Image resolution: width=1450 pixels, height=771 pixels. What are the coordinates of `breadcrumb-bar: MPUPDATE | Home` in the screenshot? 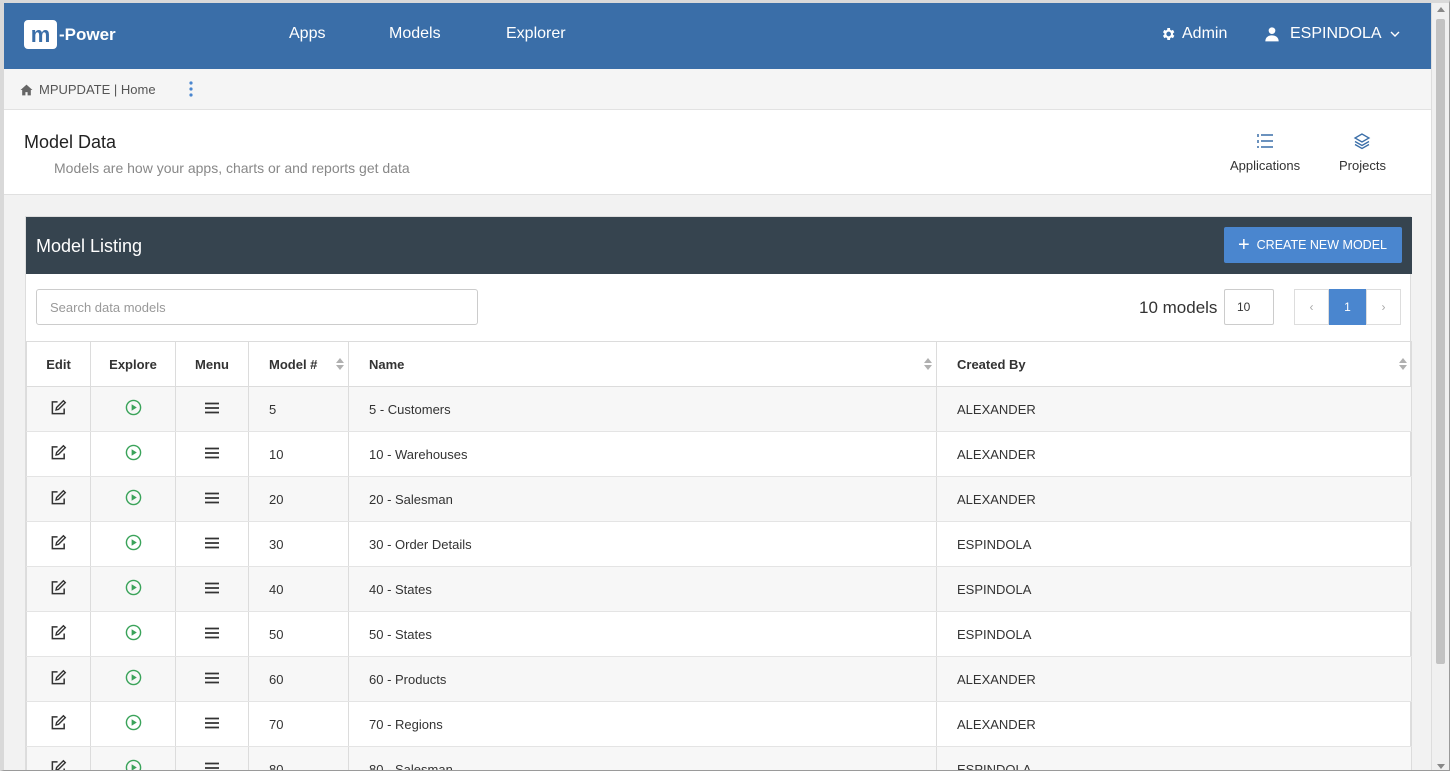 It's located at (718, 89).